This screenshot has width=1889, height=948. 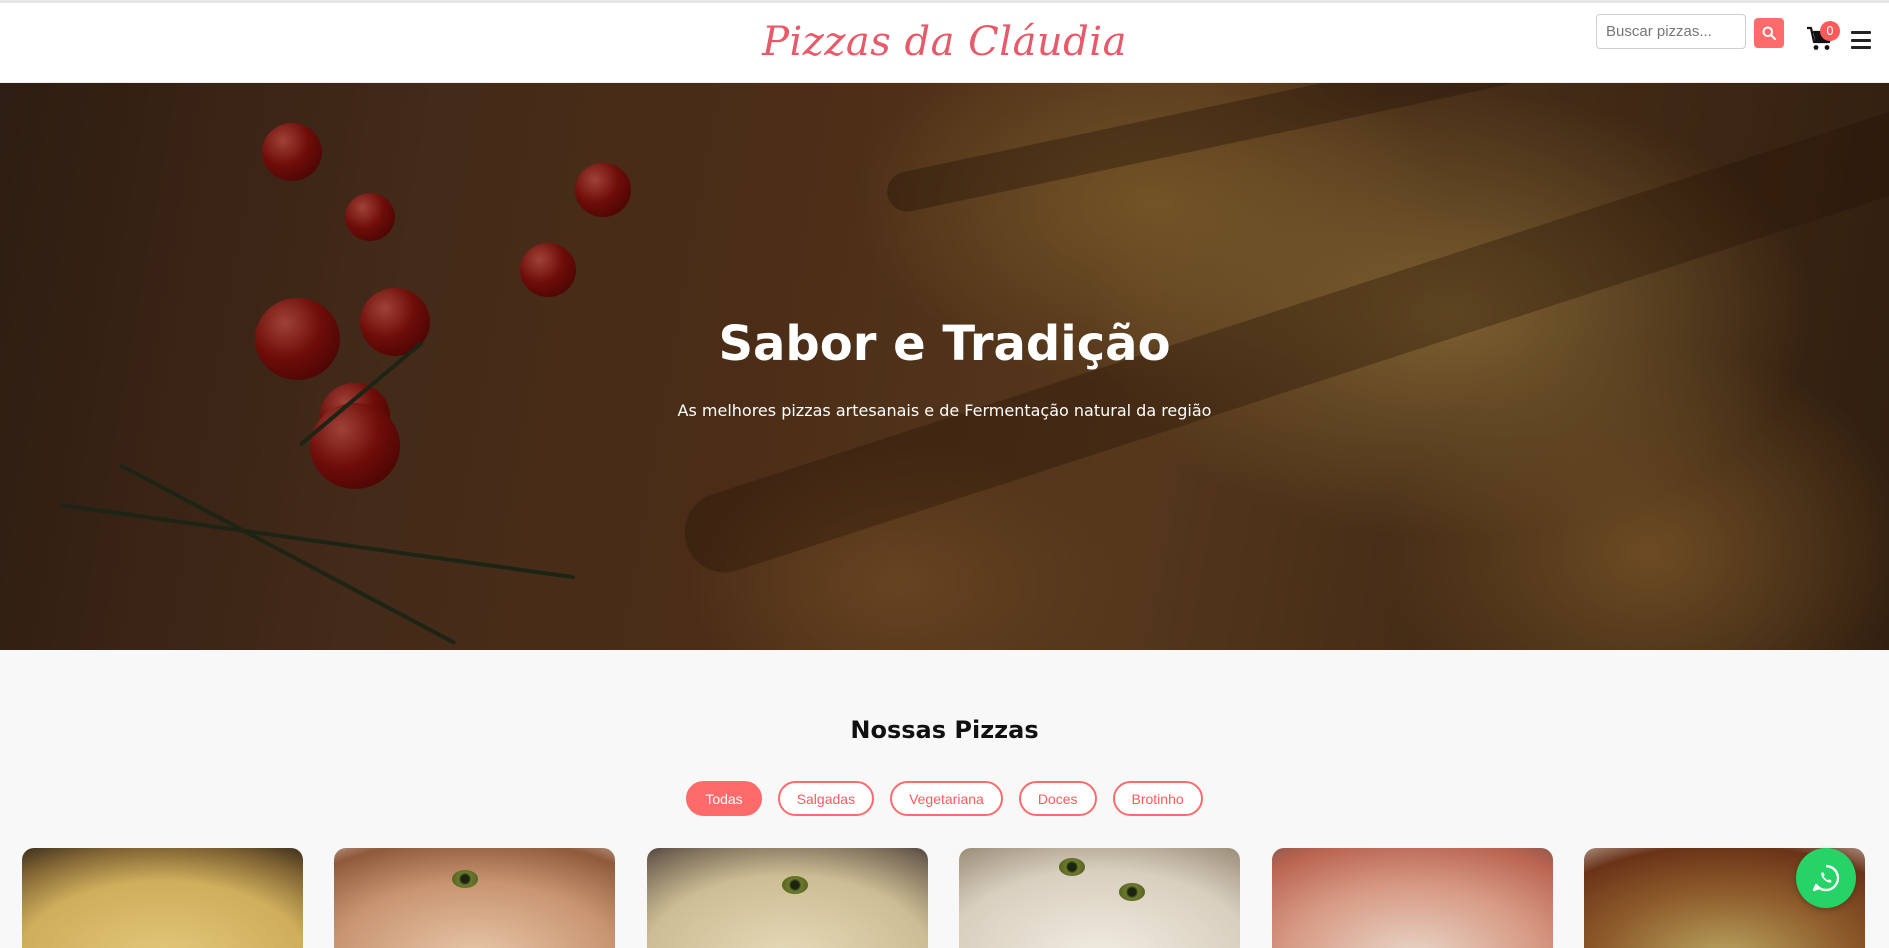 I want to click on cart-count-badge: 0, so click(x=1830, y=31).